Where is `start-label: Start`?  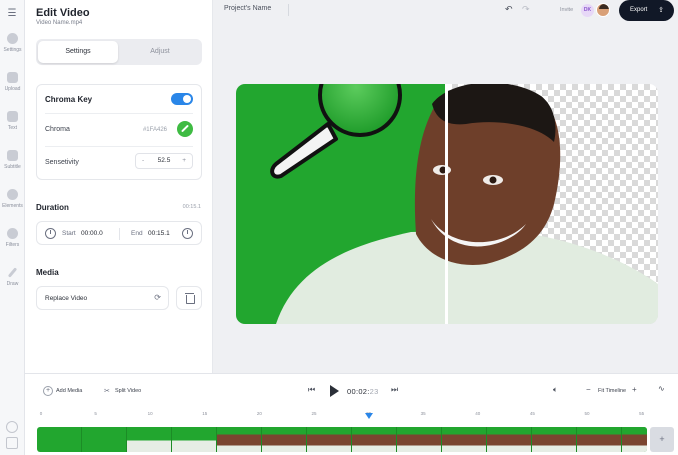 start-label: Start is located at coordinates (69, 233).